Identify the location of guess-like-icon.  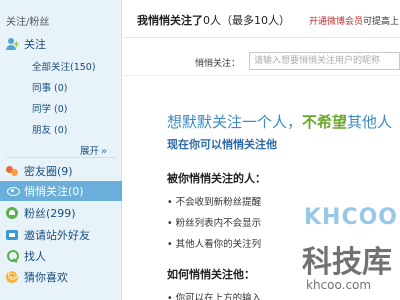
(13, 276).